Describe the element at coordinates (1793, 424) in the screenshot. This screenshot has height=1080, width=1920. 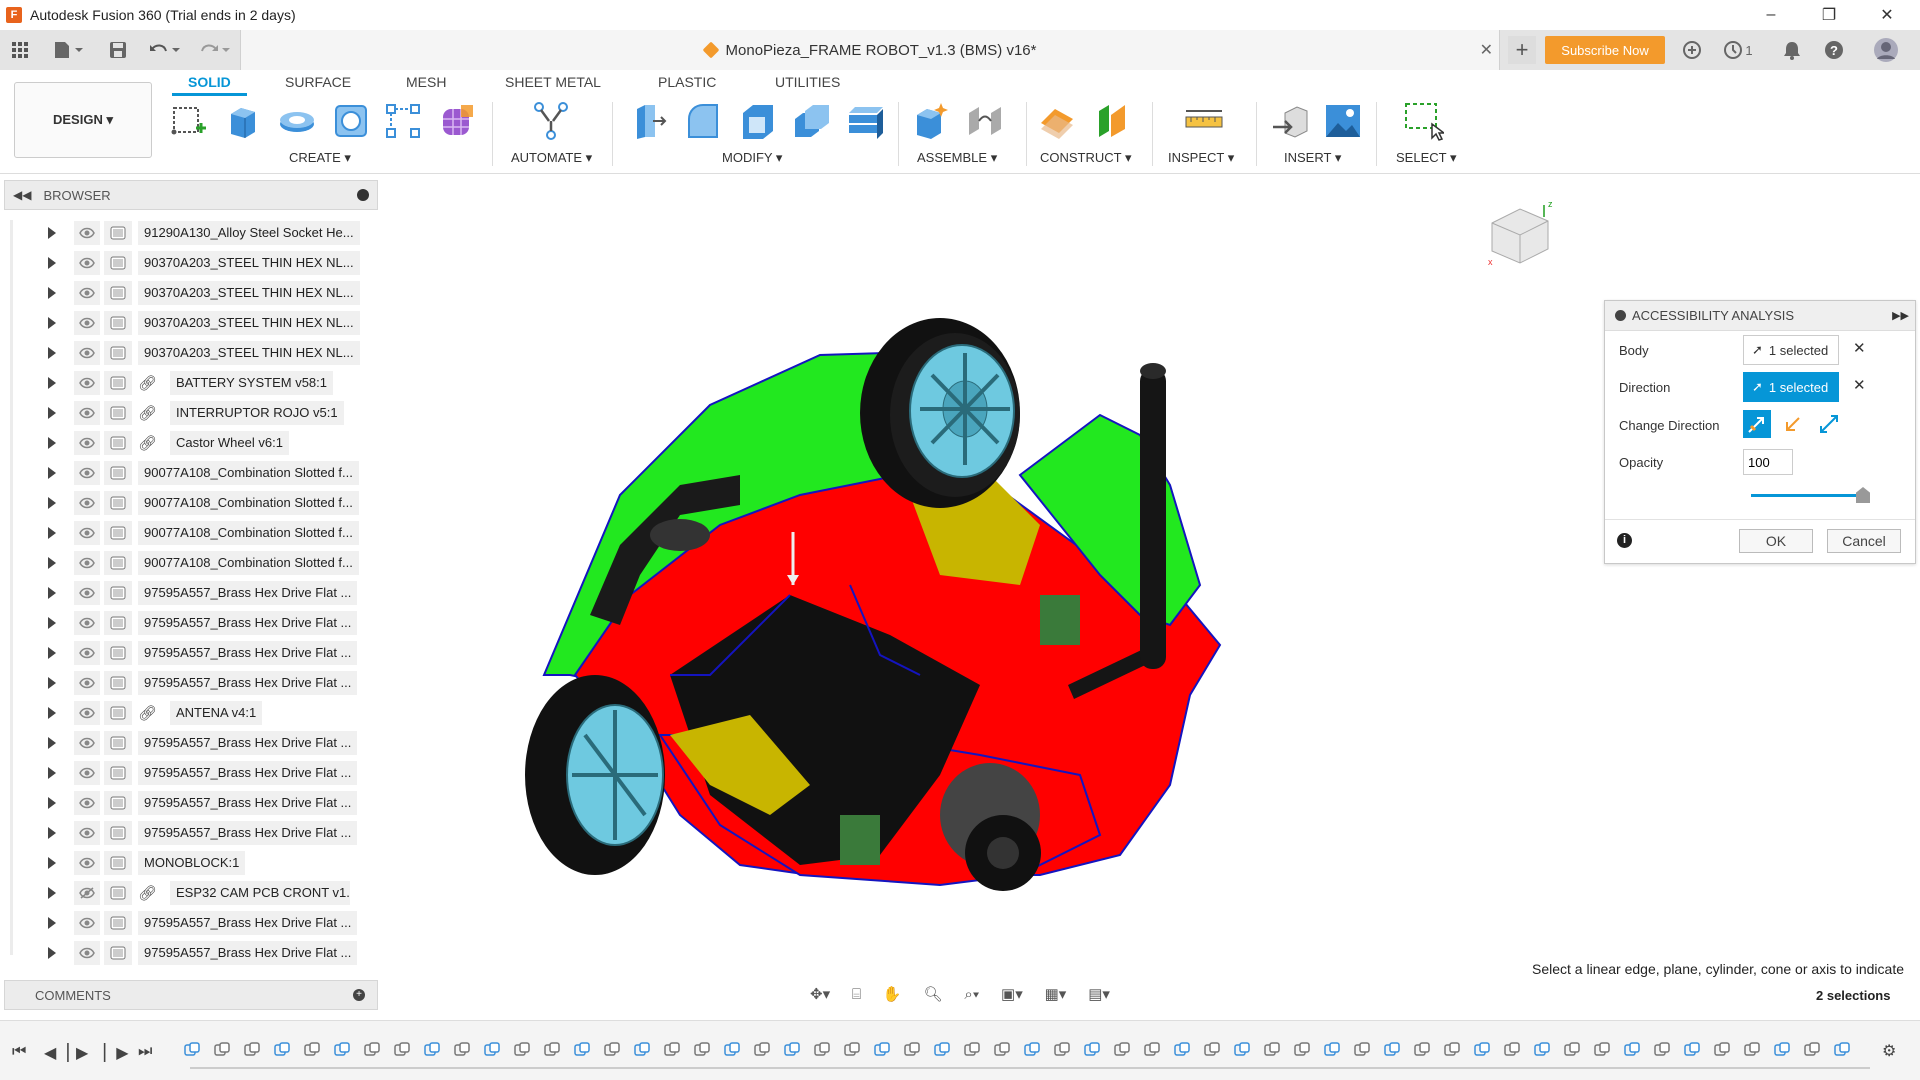
I see `direction-option-2-icon` at that location.